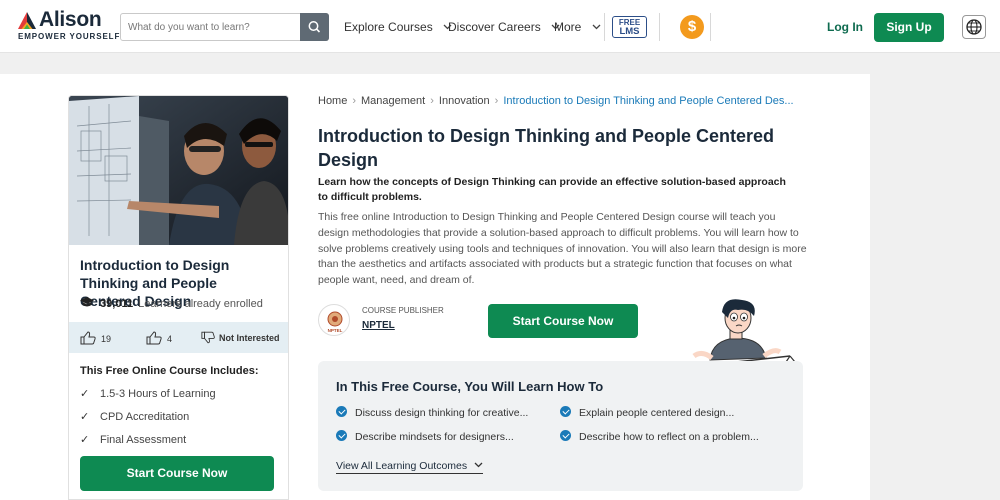 Image resolution: width=1000 pixels, height=500 pixels. Describe the element at coordinates (249, 338) in the screenshot. I see `not-interested-label: Not Interested` at that location.